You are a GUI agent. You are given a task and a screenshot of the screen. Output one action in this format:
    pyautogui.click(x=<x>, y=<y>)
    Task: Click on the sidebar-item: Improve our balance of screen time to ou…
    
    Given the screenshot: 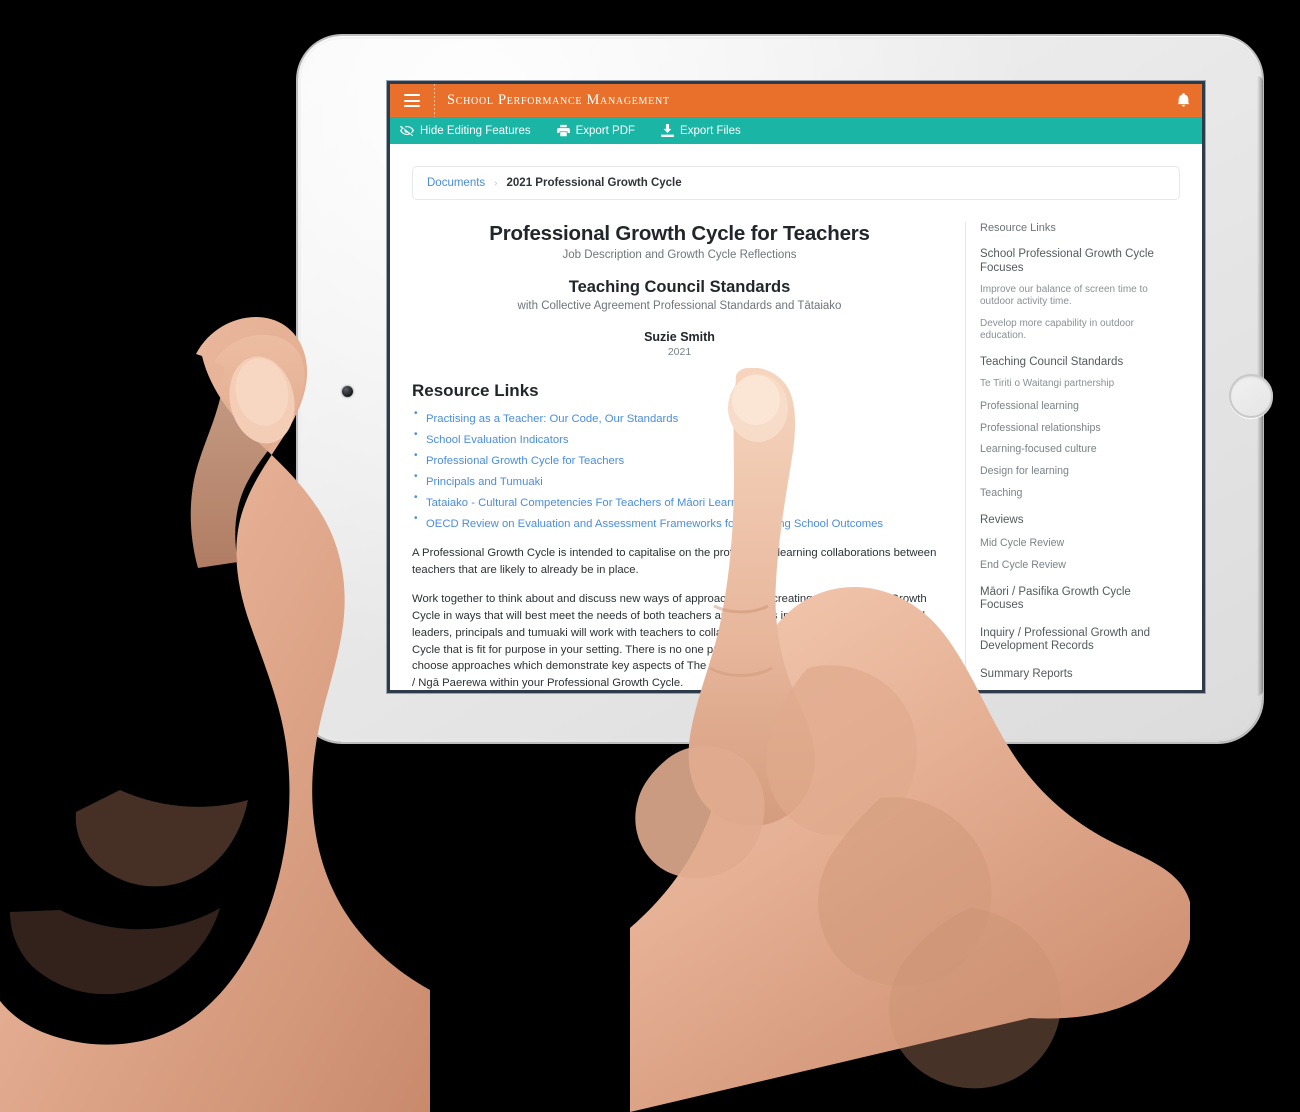 What is the action you would take?
    pyautogui.click(x=1072, y=296)
    